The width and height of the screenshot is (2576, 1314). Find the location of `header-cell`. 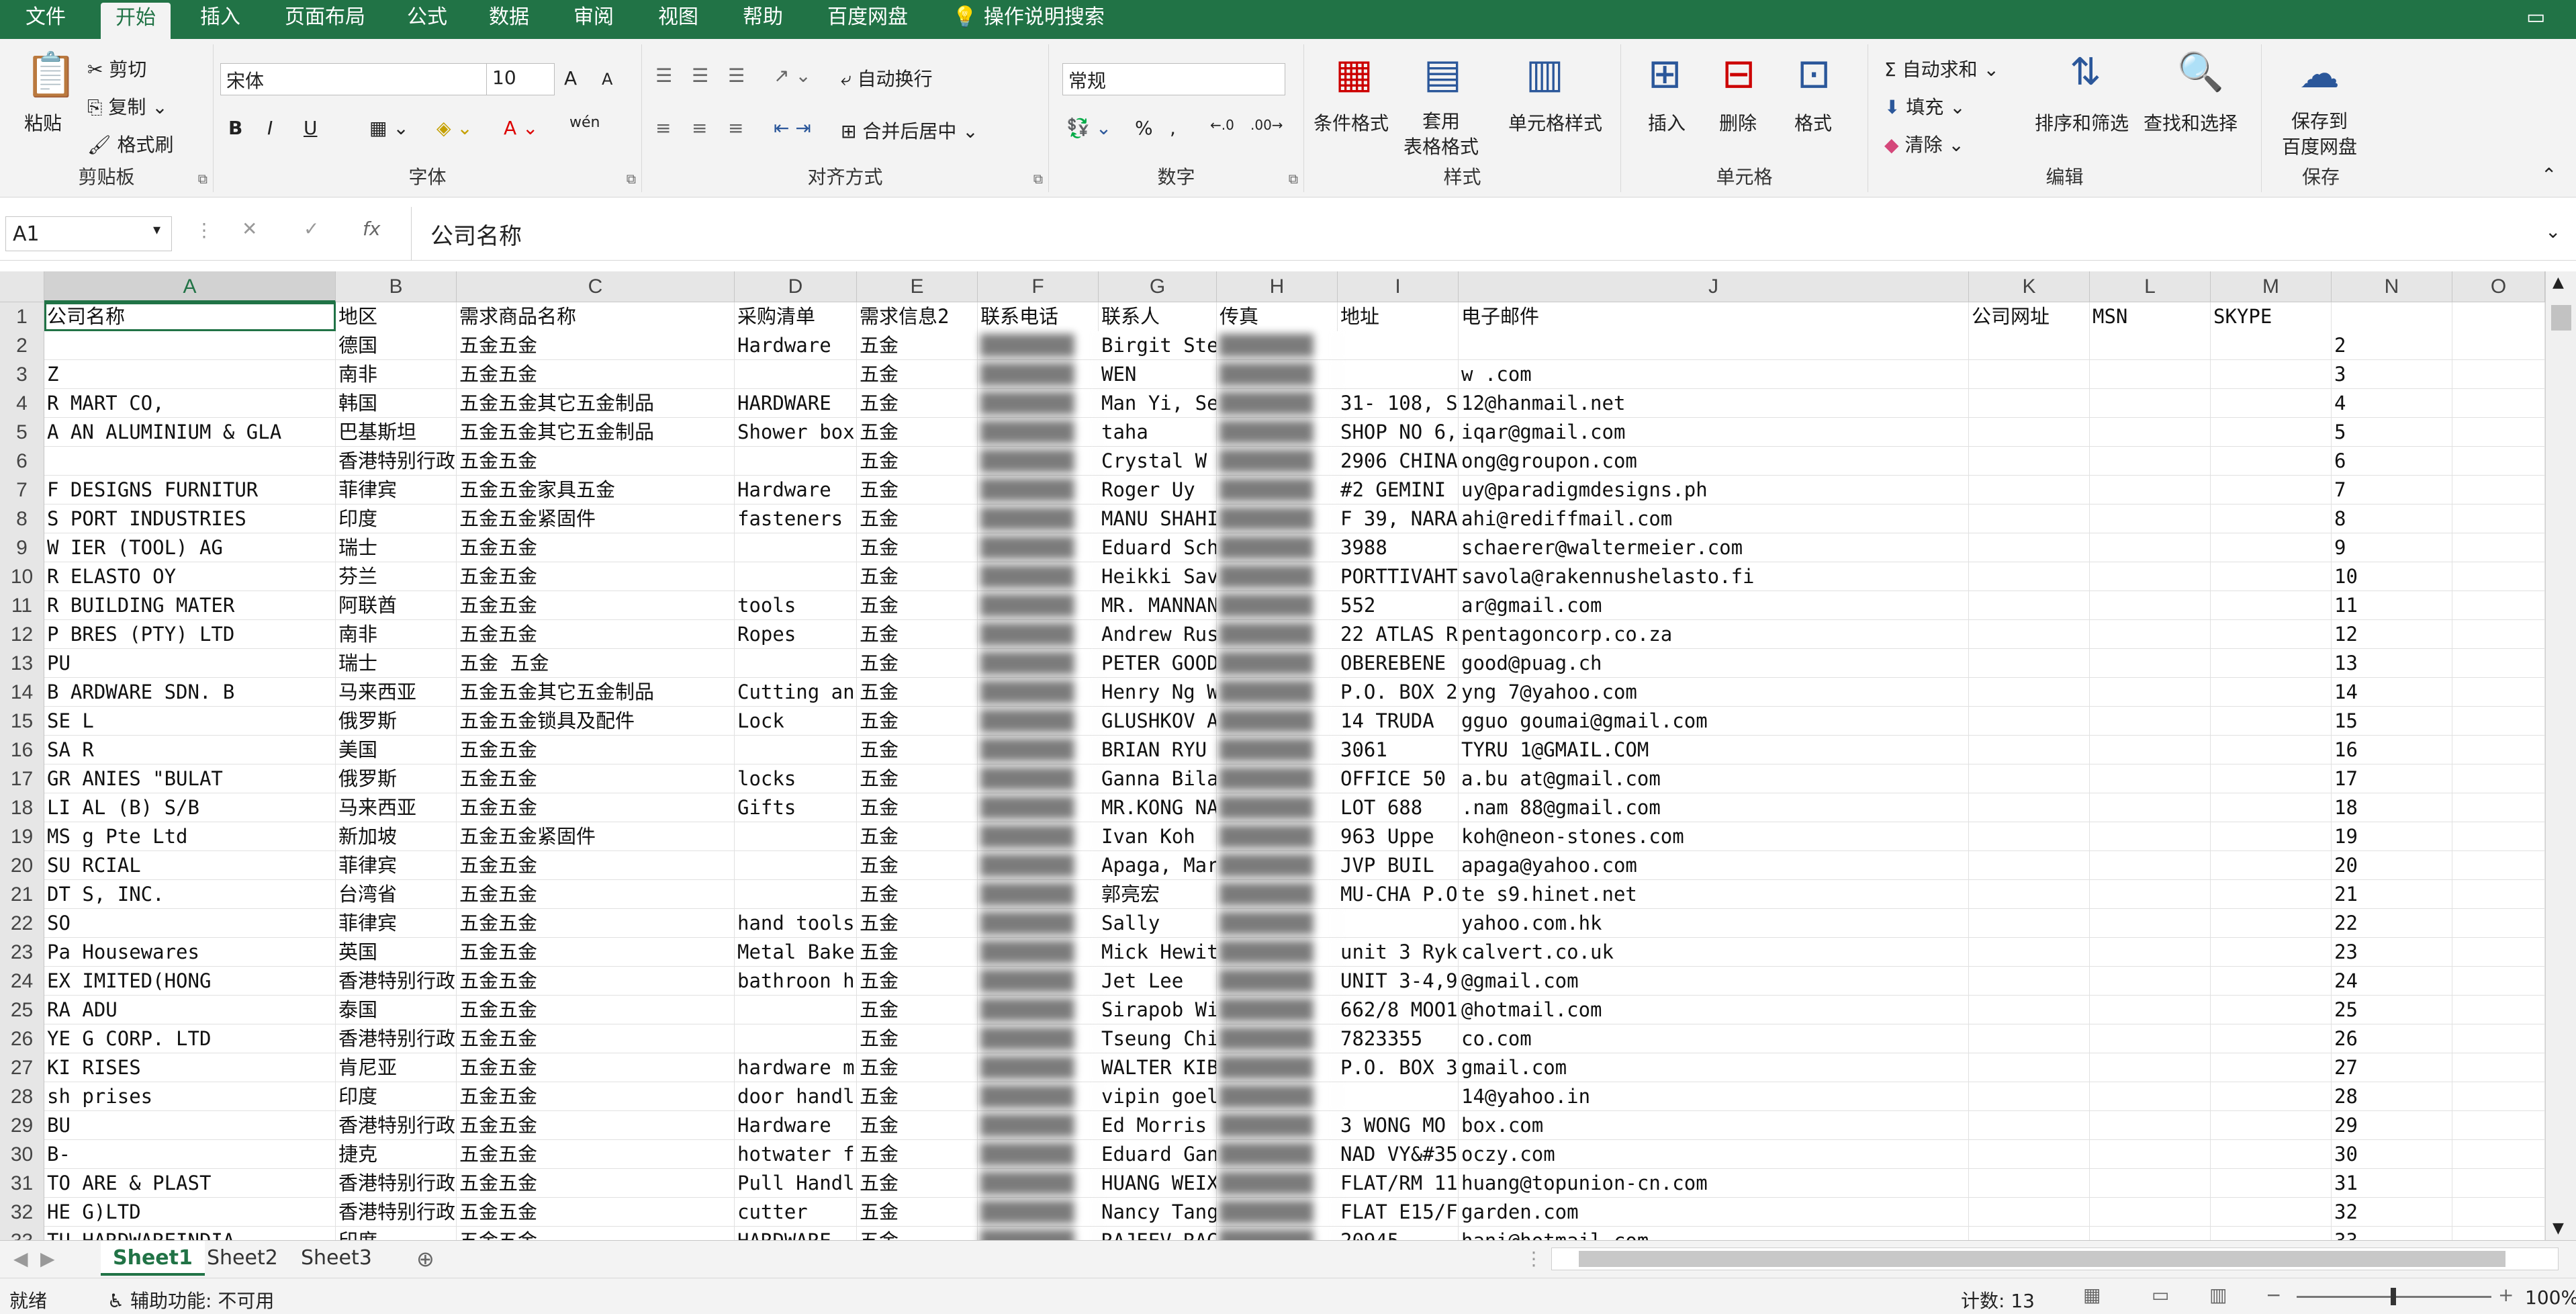

header-cell is located at coordinates (2392, 316).